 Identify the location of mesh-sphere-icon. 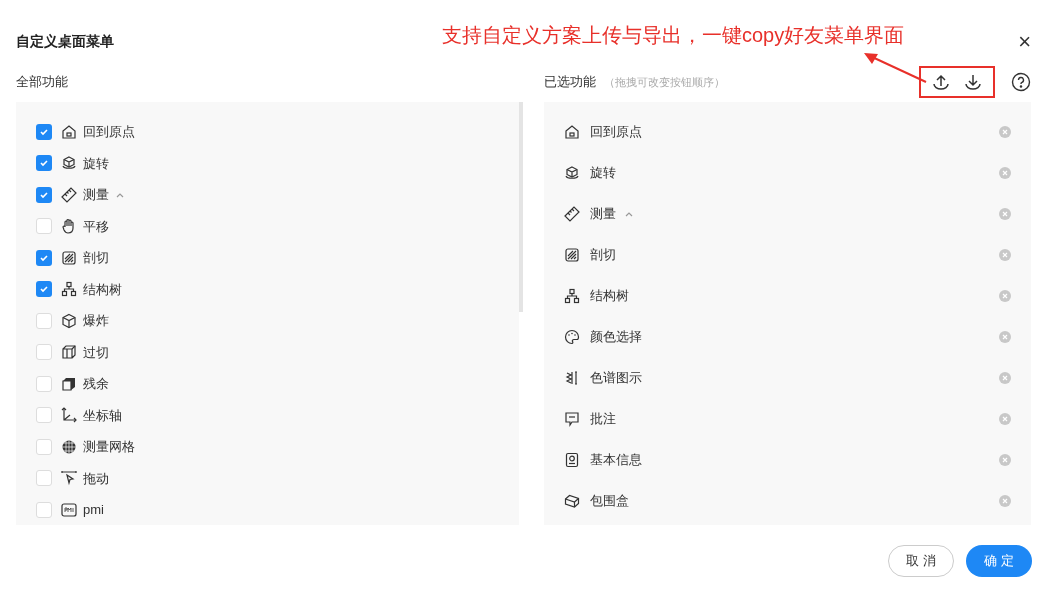
(69, 446).